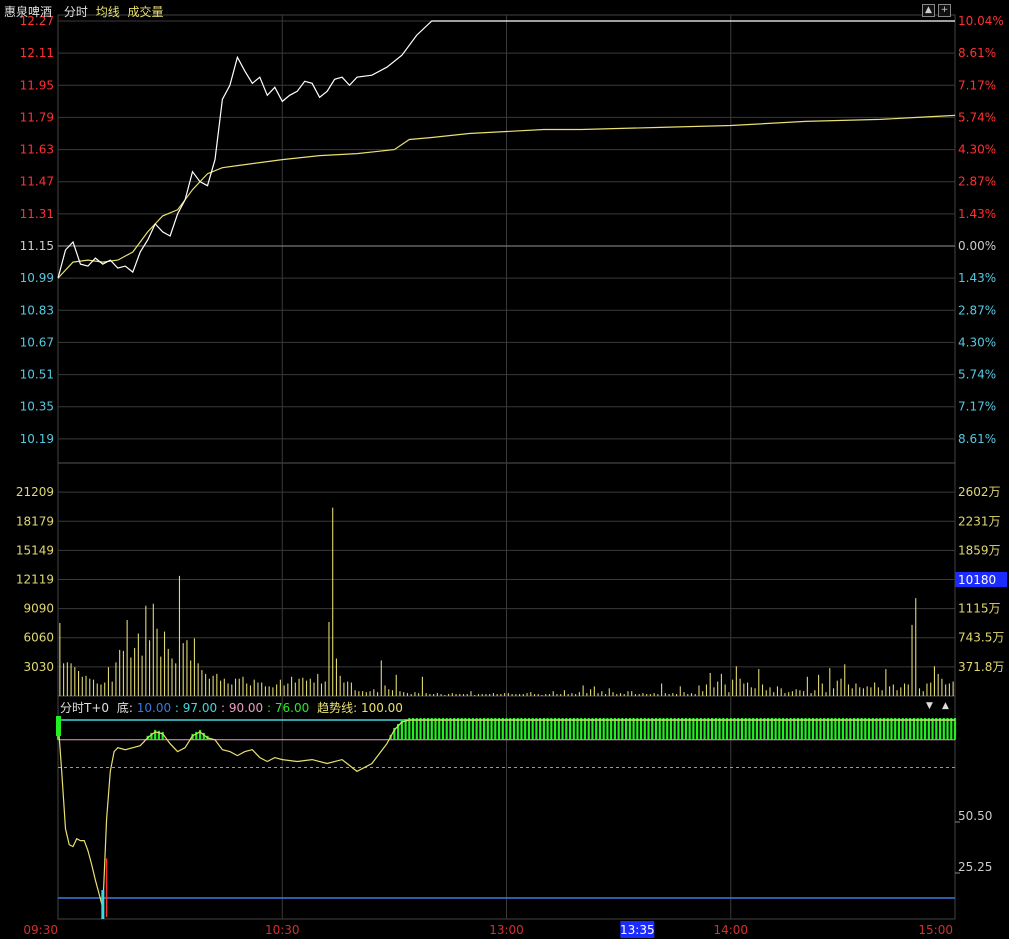 The height and width of the screenshot is (939, 1009). Describe the element at coordinates (35, 580) in the screenshot. I see `volume-tick-label: 12119` at that location.